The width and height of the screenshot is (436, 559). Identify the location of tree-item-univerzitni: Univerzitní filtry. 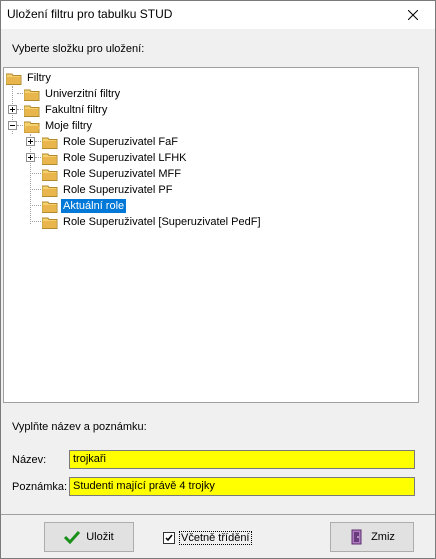
(72, 94).